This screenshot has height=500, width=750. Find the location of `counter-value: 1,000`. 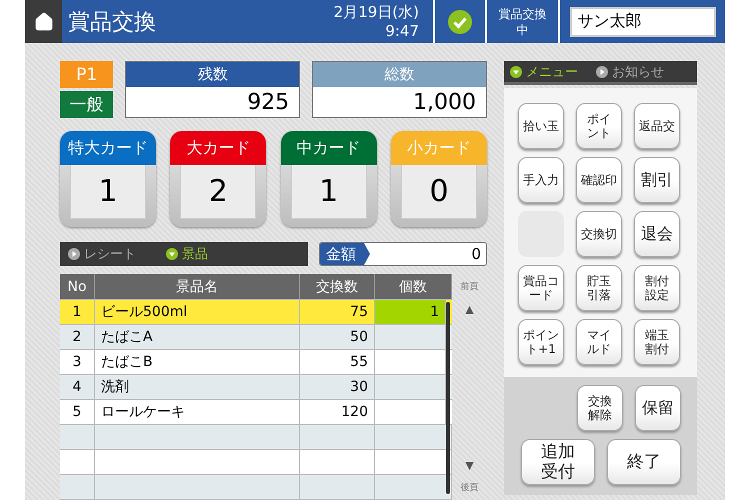

counter-value: 1,000 is located at coordinates (444, 102).